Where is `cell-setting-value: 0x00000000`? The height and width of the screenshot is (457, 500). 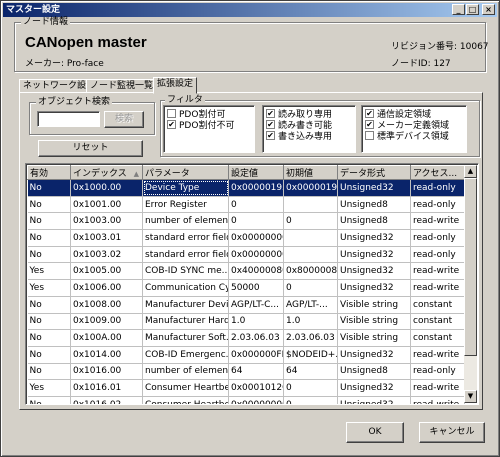
cell-setting-value: 0x00000000 is located at coordinates (256, 400).